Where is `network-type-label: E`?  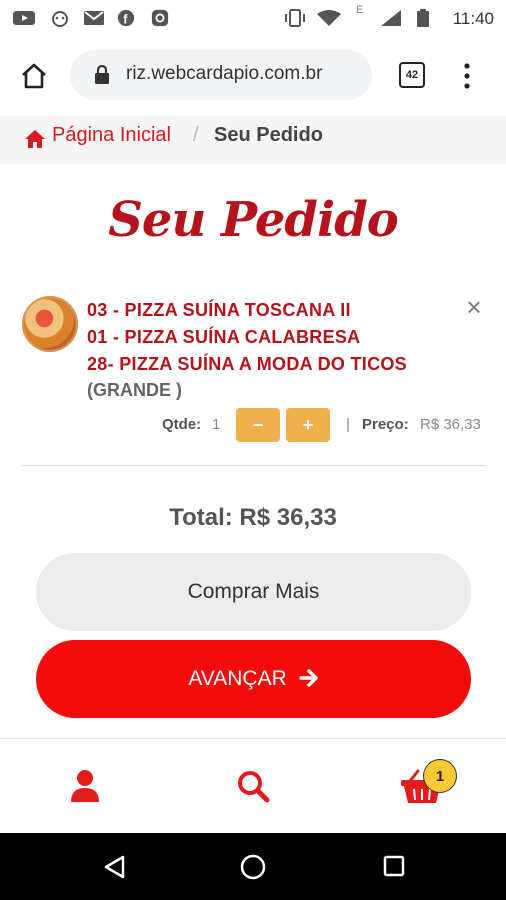
network-type-label: E is located at coordinates (360, 10).